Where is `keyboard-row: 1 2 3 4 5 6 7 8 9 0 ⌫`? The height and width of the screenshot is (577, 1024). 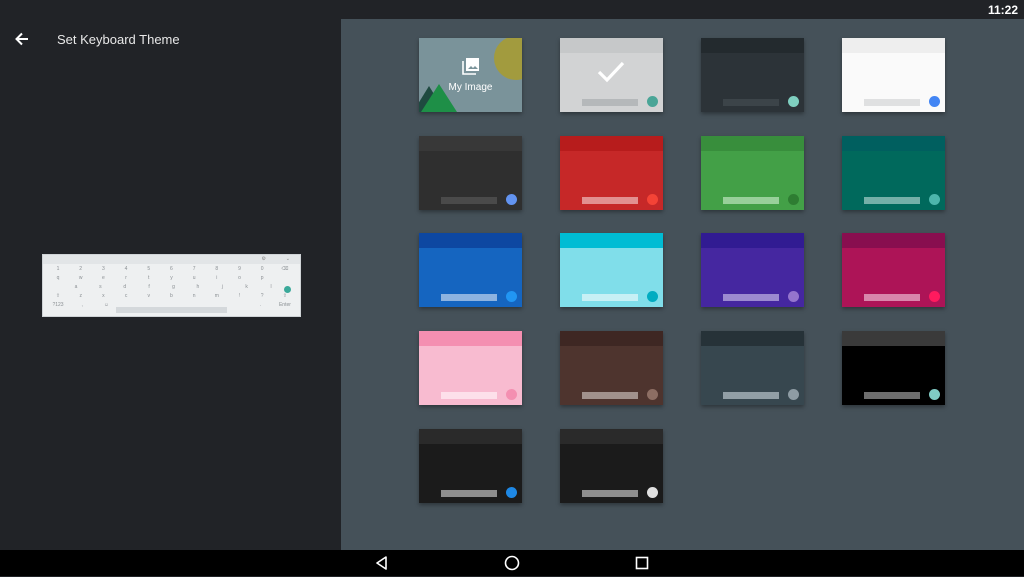 keyboard-row: 1 2 3 4 5 6 7 8 9 0 ⌫ is located at coordinates (171, 268).